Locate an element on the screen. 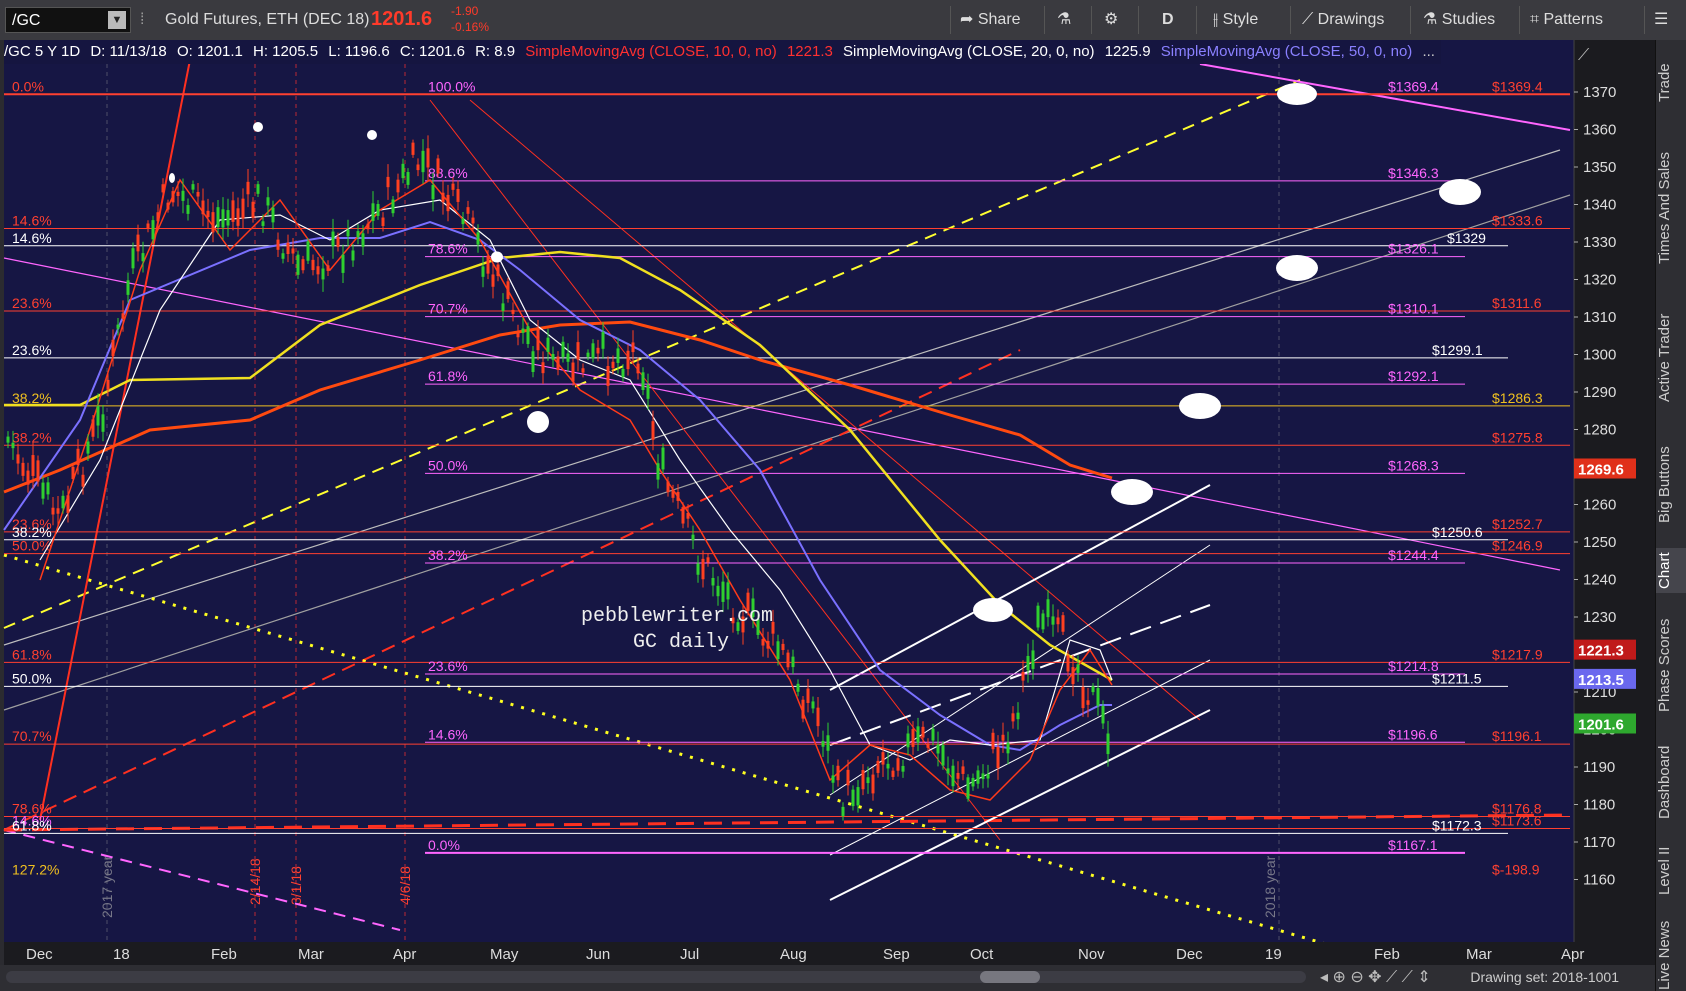 This screenshot has height=991, width=1686. studies-button: ⚗ Studies is located at coordinates (1459, 20).